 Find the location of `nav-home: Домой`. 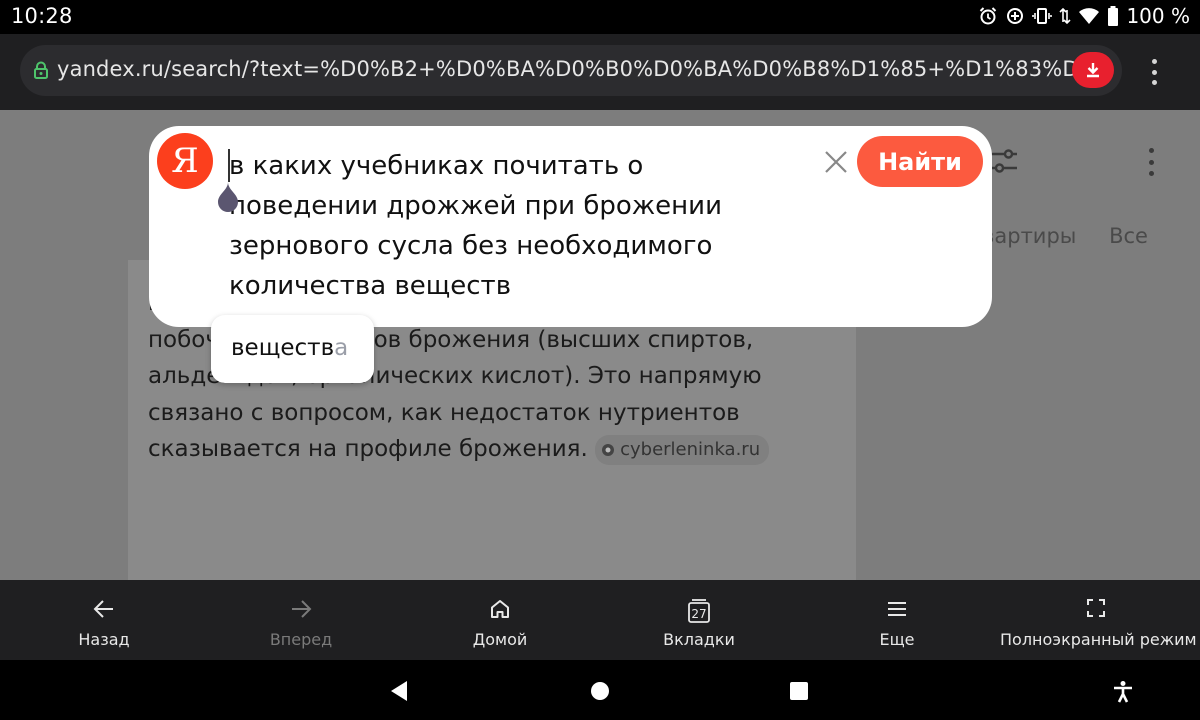

nav-home: Домой is located at coordinates (500, 620).